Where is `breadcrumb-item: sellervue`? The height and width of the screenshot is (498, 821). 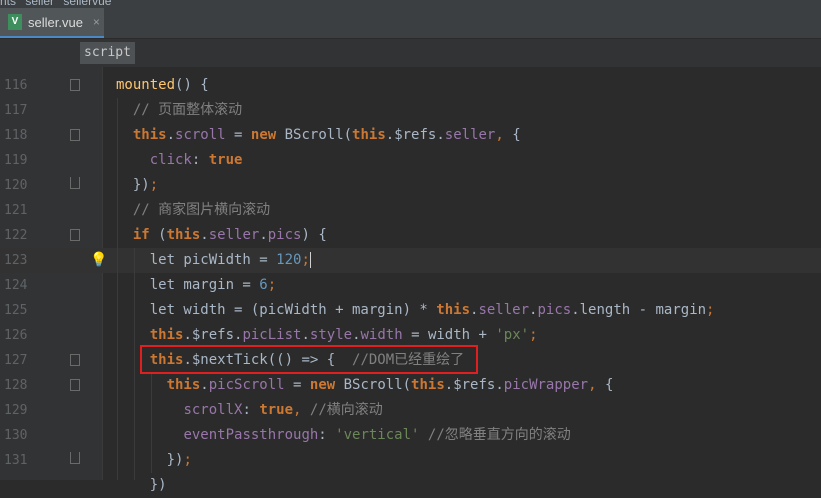
breadcrumb-item: sellervue is located at coordinates (87, 4).